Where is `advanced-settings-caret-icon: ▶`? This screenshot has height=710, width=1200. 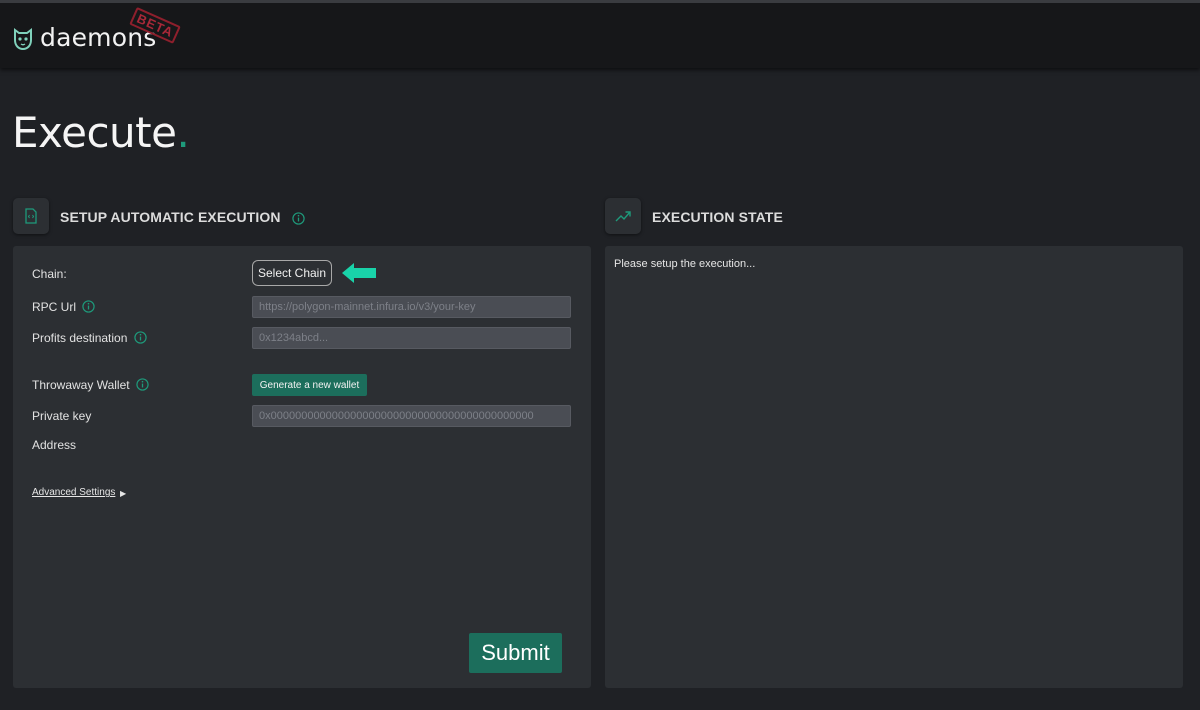 advanced-settings-caret-icon: ▶ is located at coordinates (123, 493).